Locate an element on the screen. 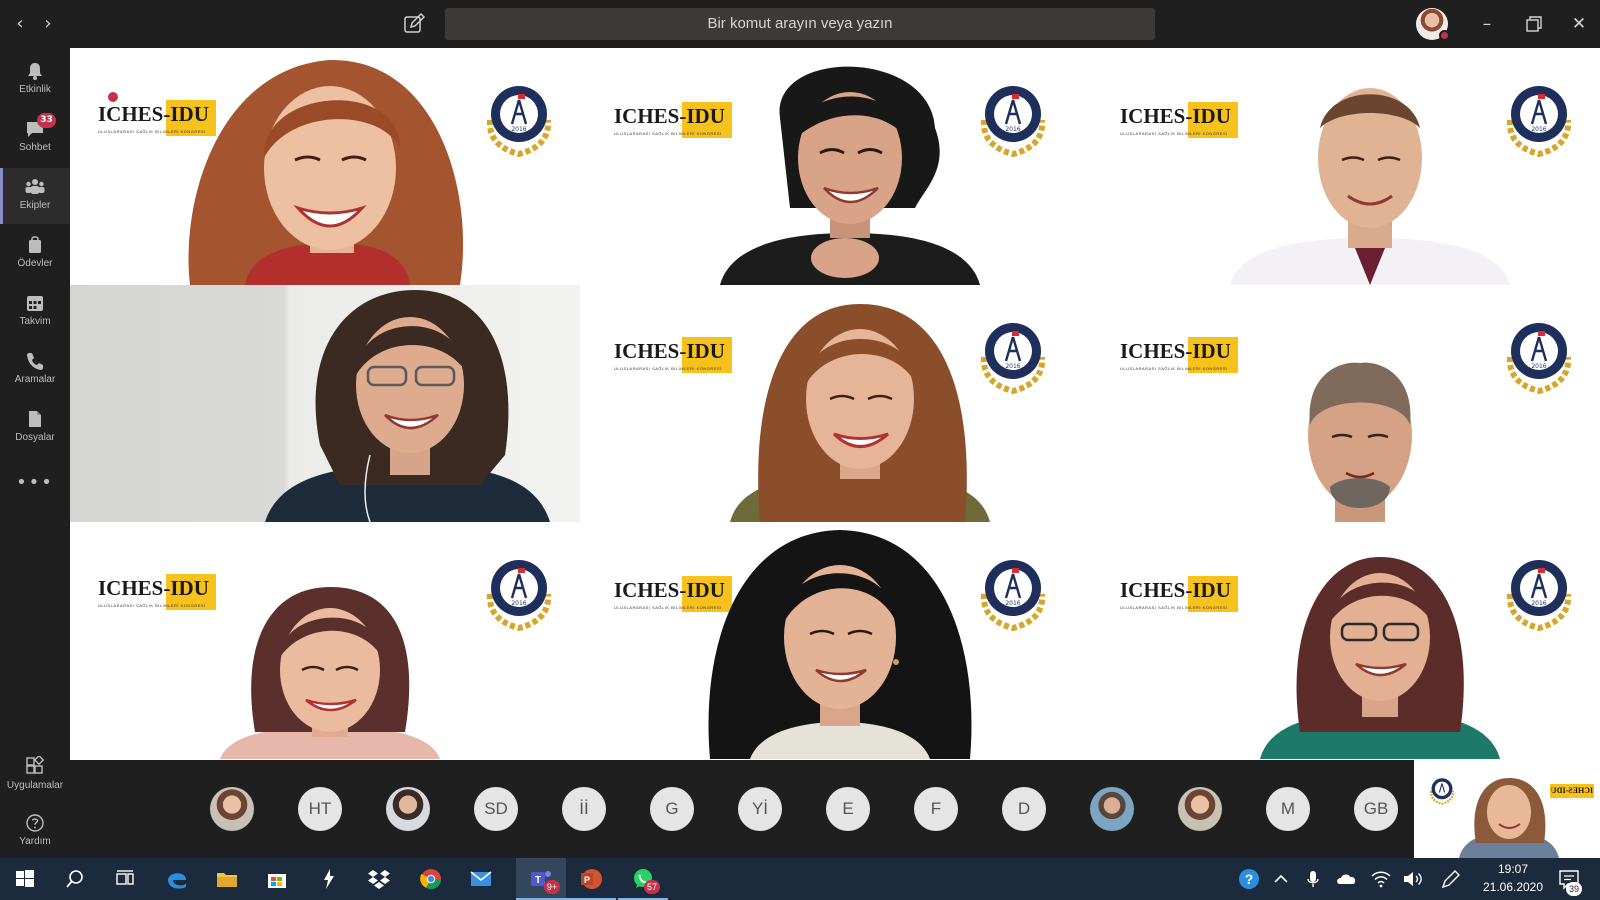 The image size is (1600, 900). minimize-icon: – is located at coordinates (1487, 24).